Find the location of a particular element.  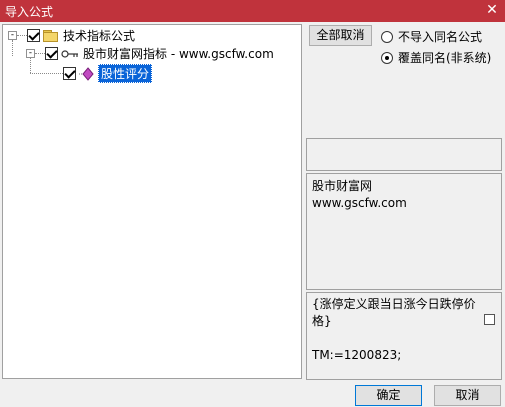

cancel-all-button: 全部取消 is located at coordinates (340, 35).